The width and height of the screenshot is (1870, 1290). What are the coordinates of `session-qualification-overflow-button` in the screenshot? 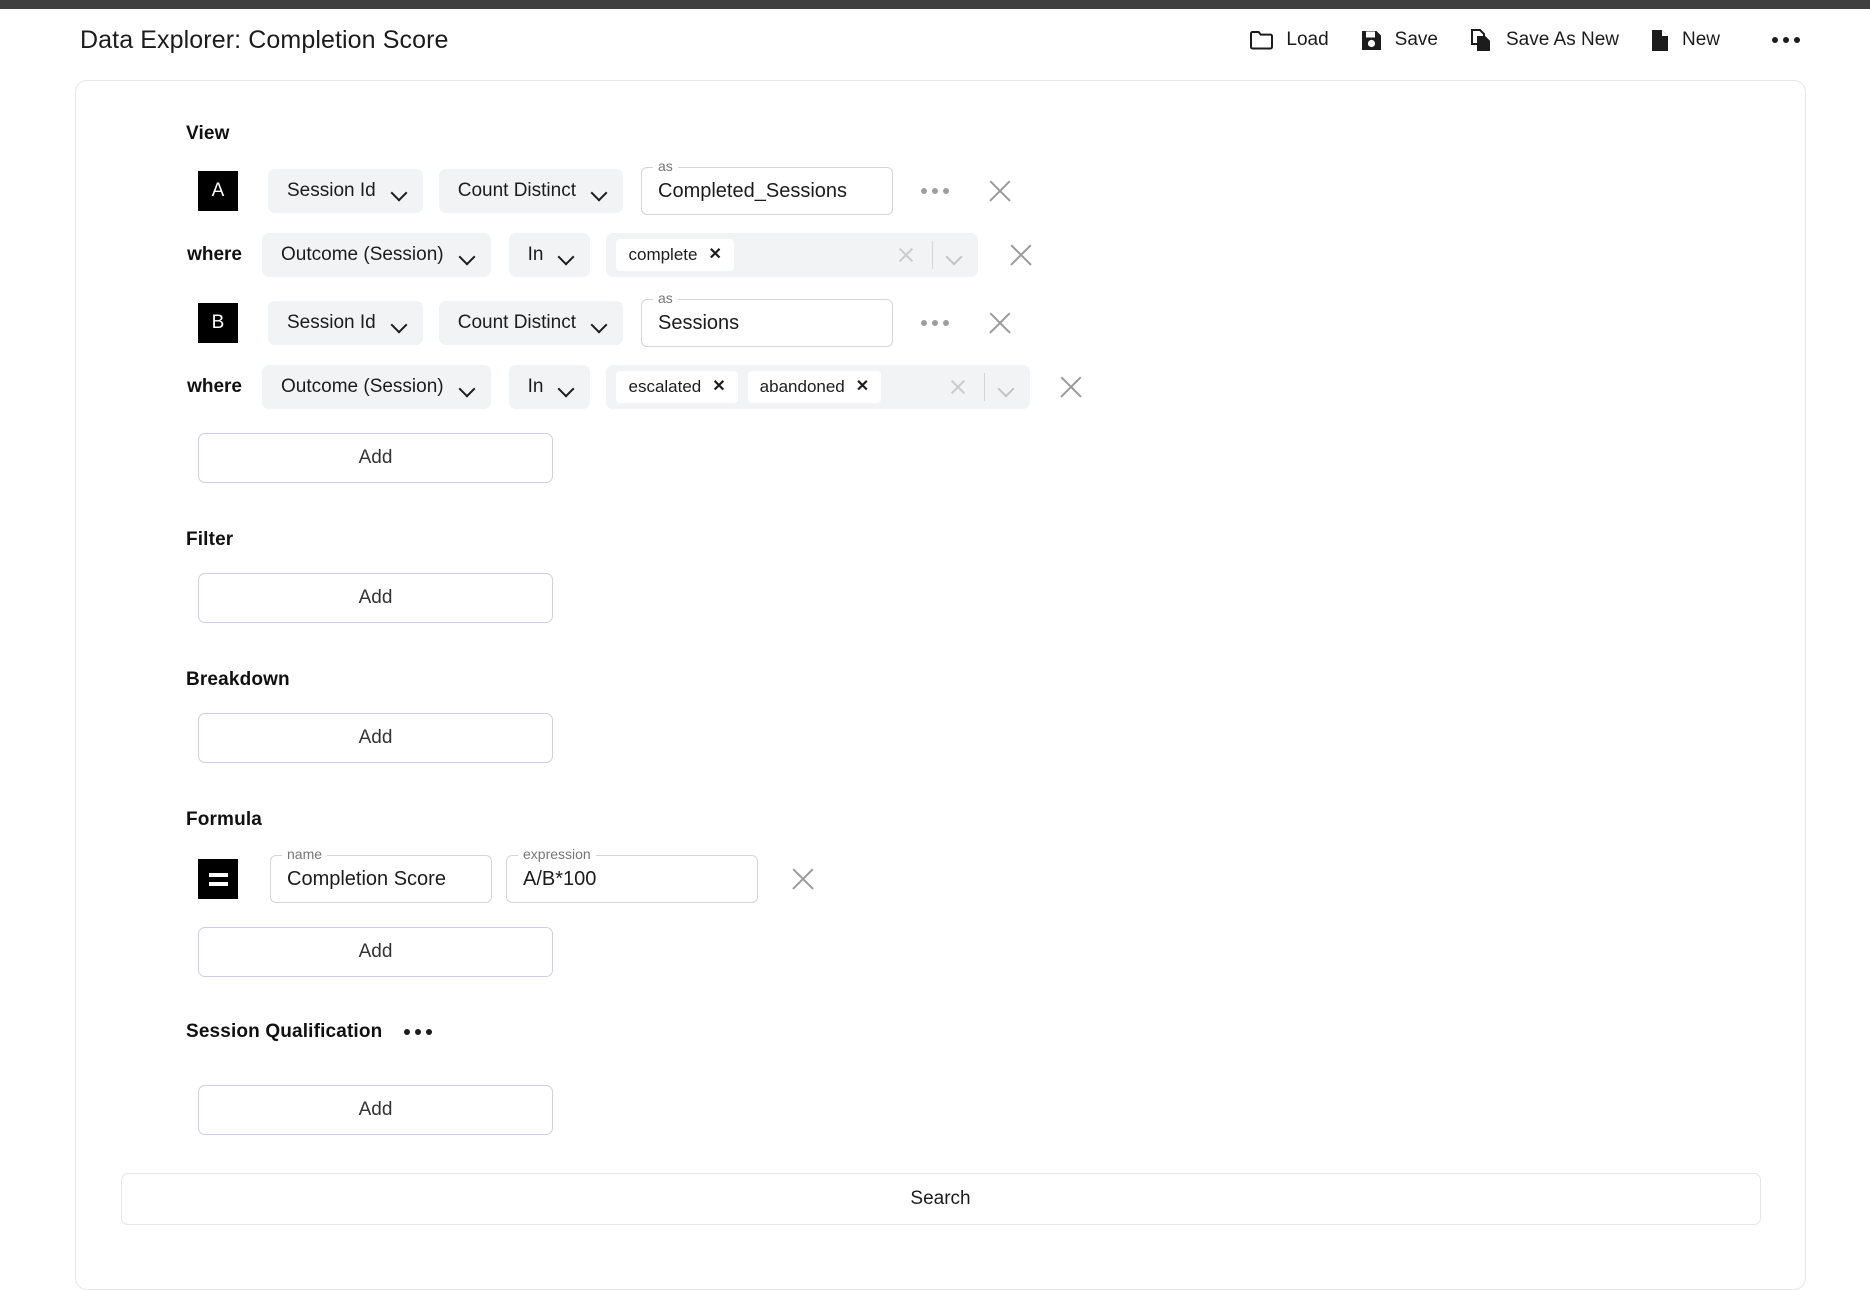 It's located at (418, 1032).